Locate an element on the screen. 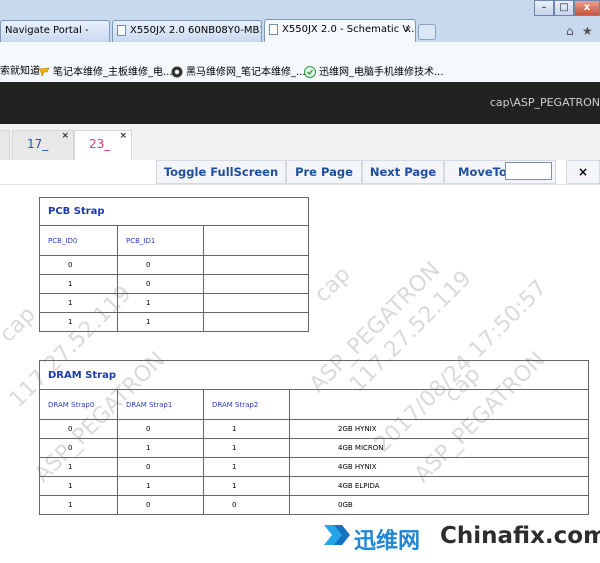 The image size is (600, 563). favorite-link: 索就知道 is located at coordinates (20, 72).